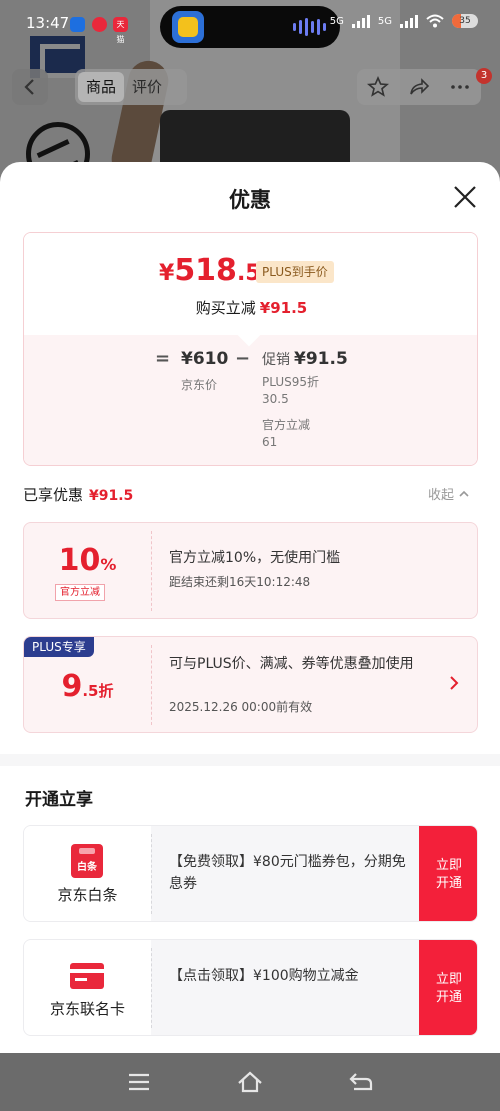 The width and height of the screenshot is (500, 1111). Describe the element at coordinates (441, 495) in the screenshot. I see `collapse-label: 收起` at that location.